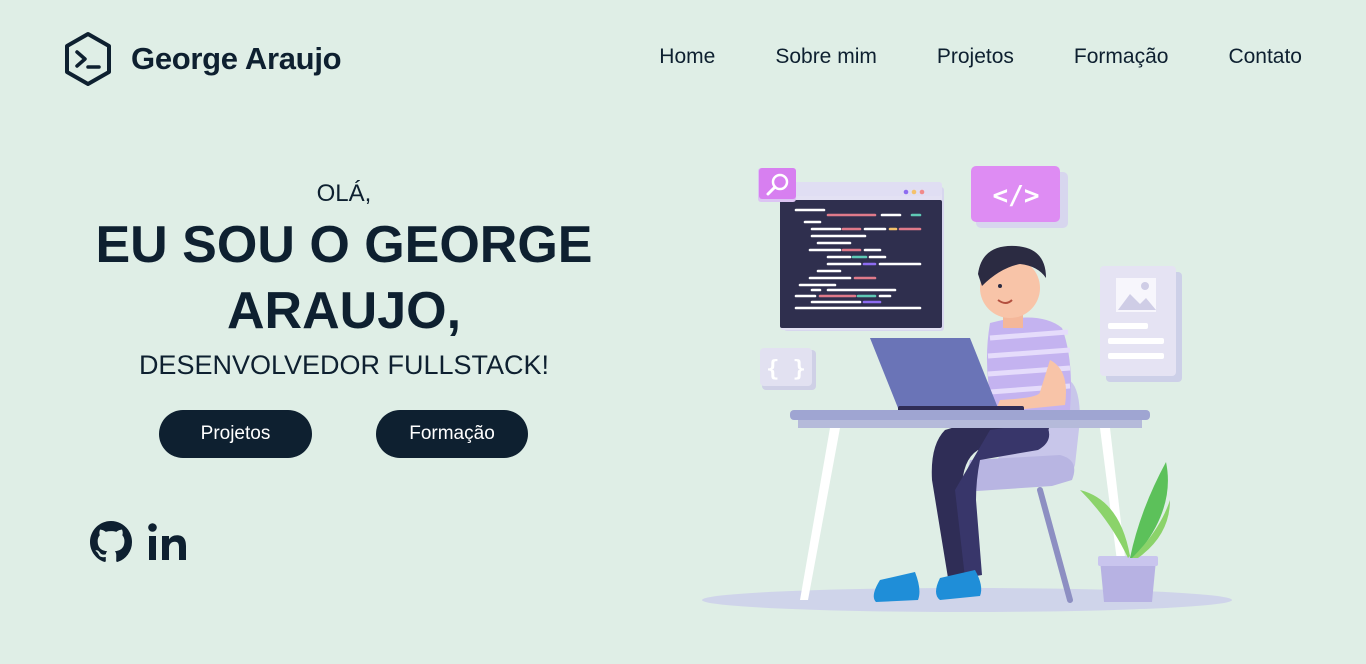 This screenshot has width=1366, height=664. Describe the element at coordinates (975, 57) in the screenshot. I see `nav-projetos: Projetos` at that location.